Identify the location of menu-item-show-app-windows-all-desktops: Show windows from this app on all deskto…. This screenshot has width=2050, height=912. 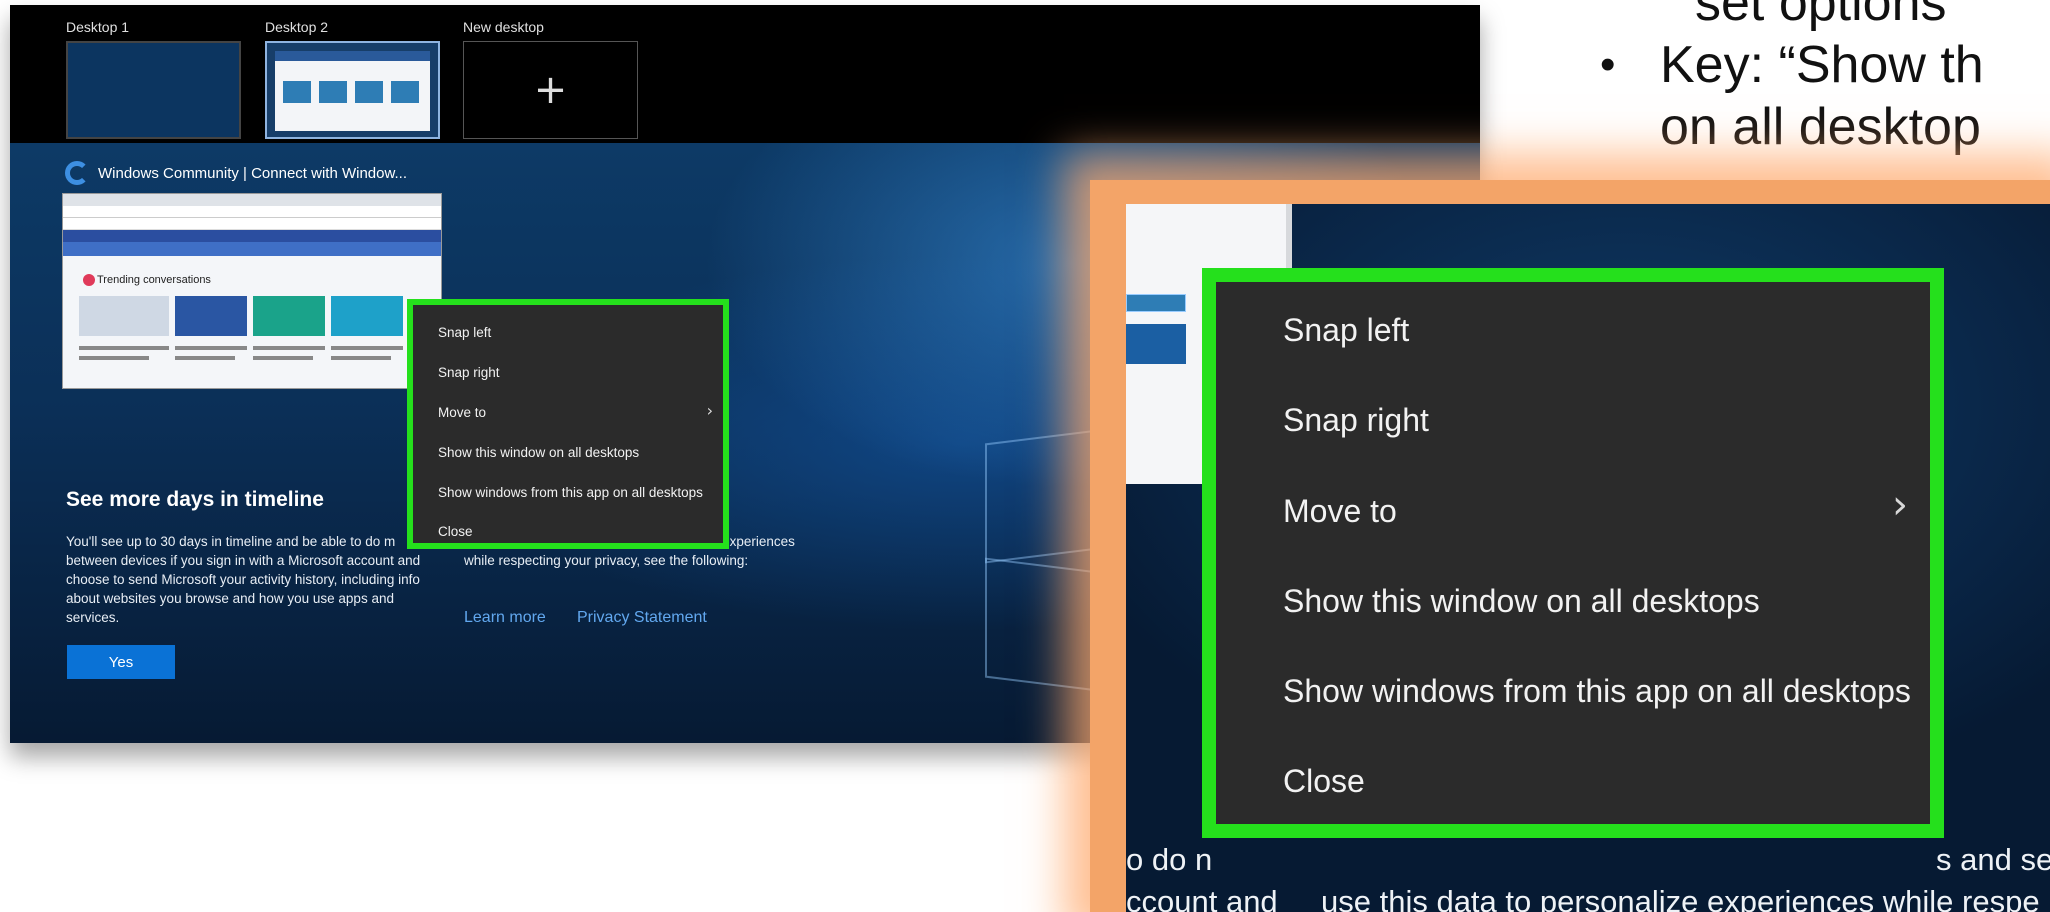
(570, 492).